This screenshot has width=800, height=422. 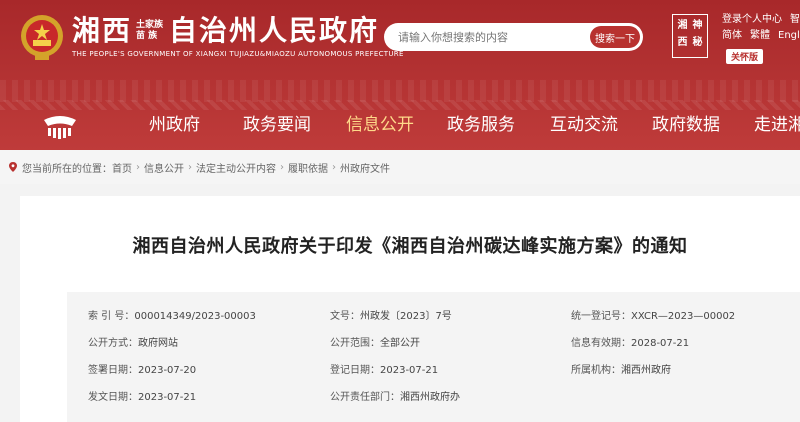 I want to click on nav-item-services: 政务服务, so click(x=481, y=125).